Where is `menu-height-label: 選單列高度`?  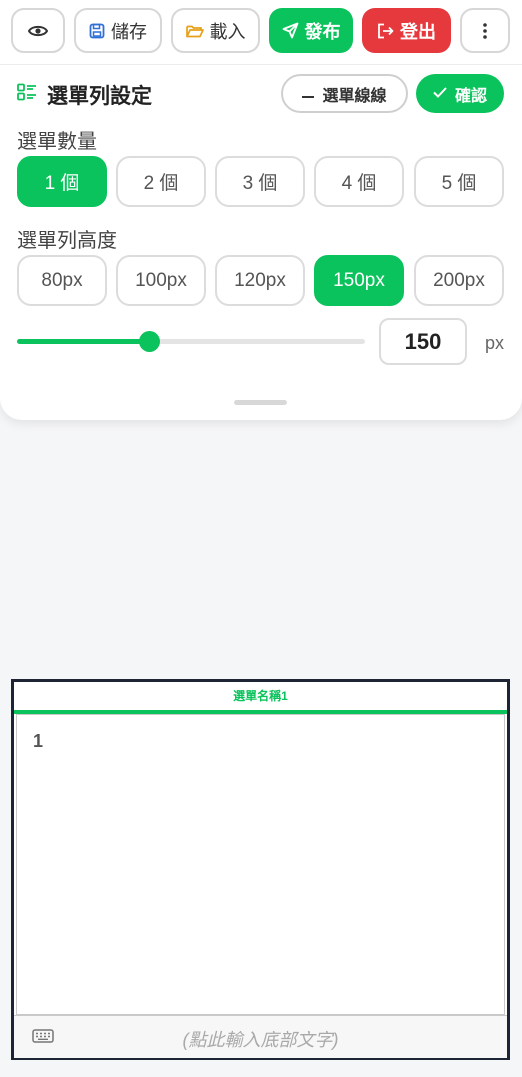
menu-height-label: 選單列高度 is located at coordinates (67, 241).